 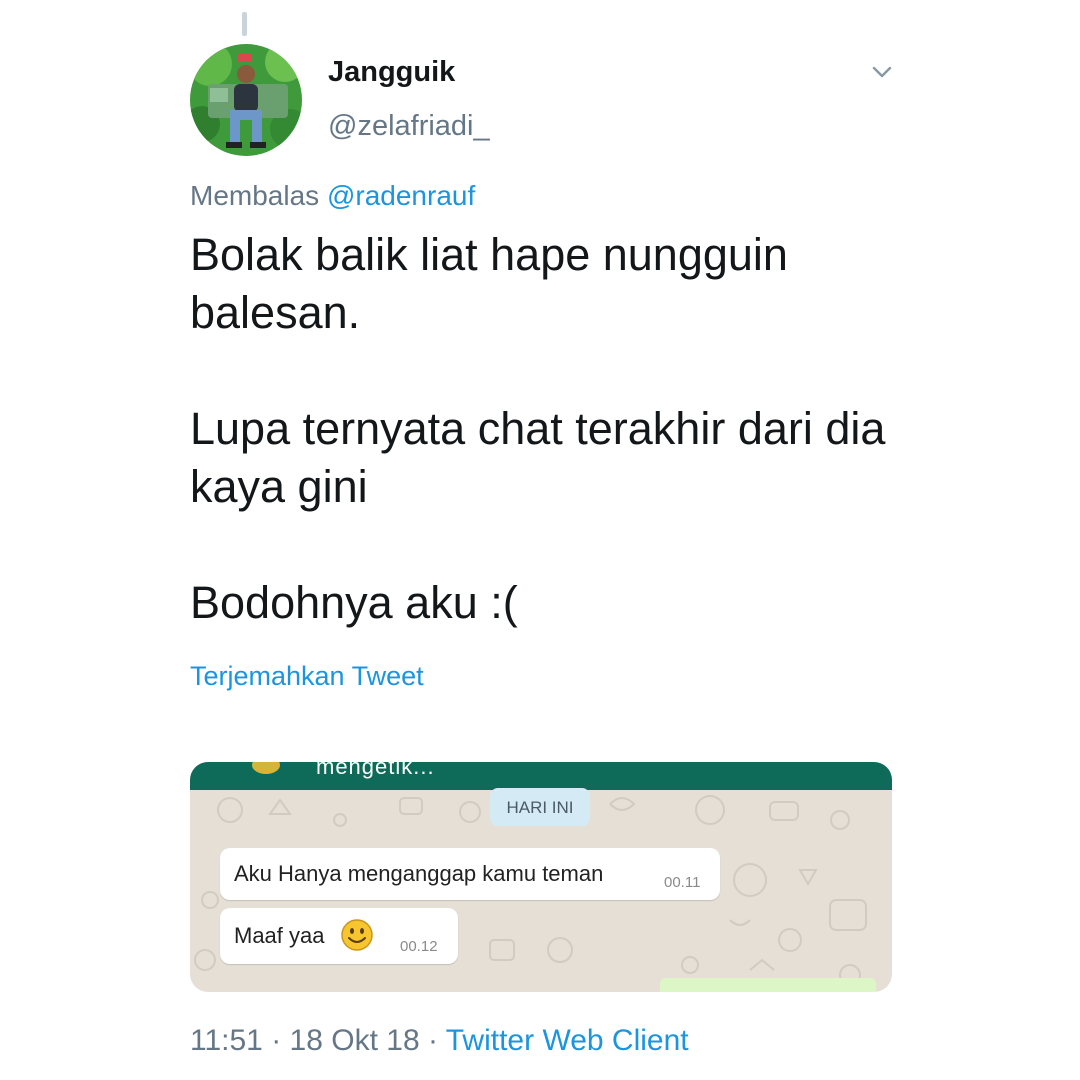 What do you see at coordinates (682, 882) in the screenshot?
I see `chat-message-time: 00.11` at bounding box center [682, 882].